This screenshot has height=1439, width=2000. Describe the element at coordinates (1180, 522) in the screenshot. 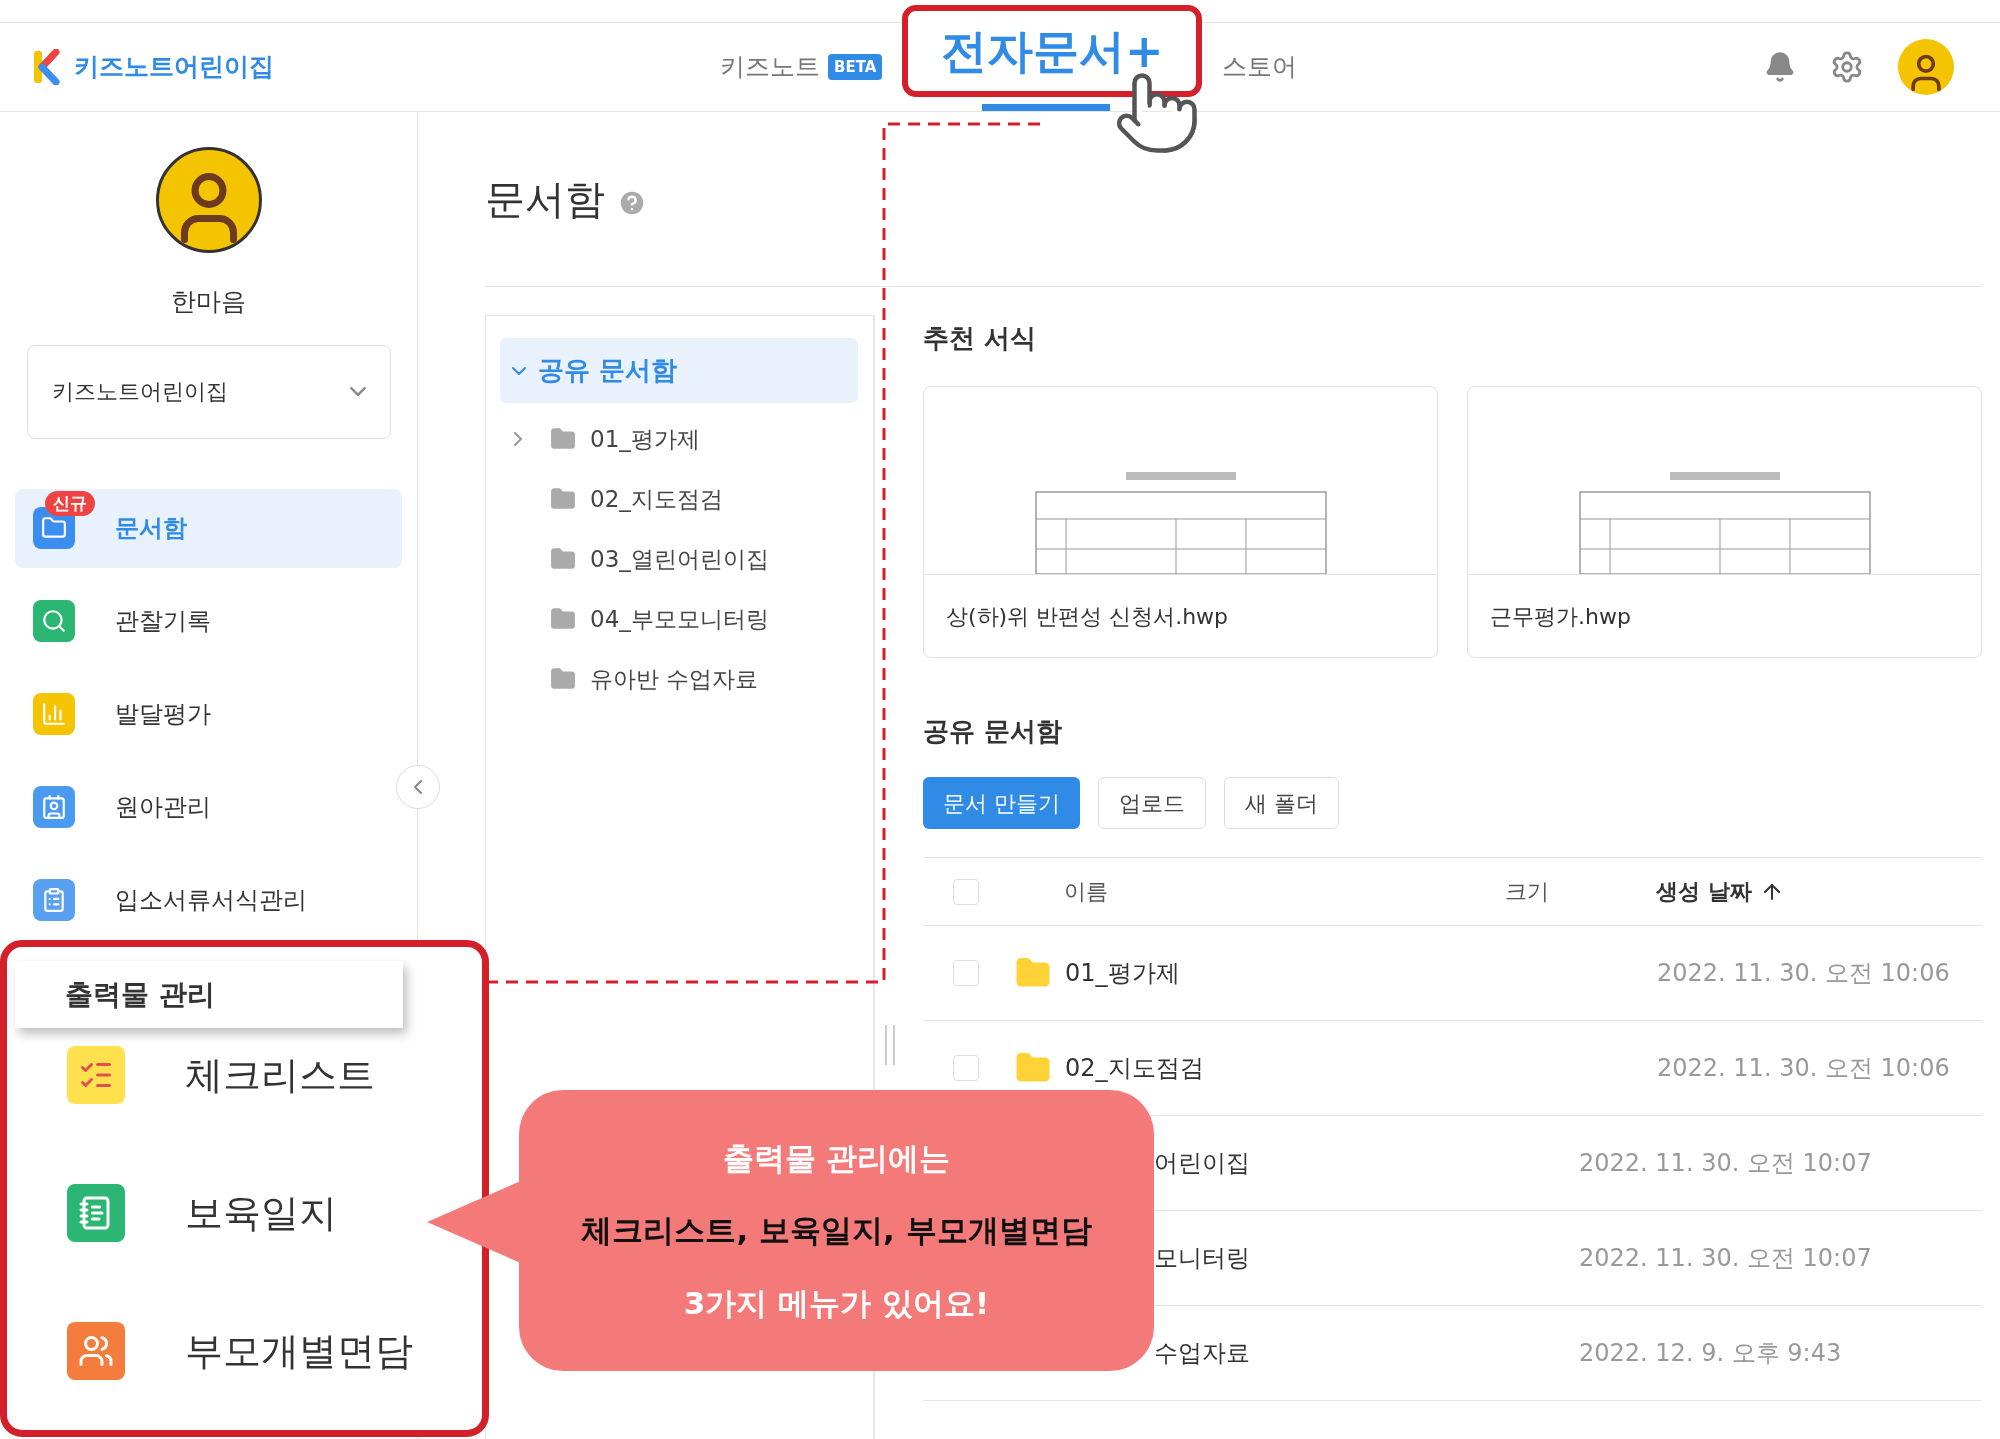

I see `template-card: 상(하)위 반편성 신청서.hwp` at that location.